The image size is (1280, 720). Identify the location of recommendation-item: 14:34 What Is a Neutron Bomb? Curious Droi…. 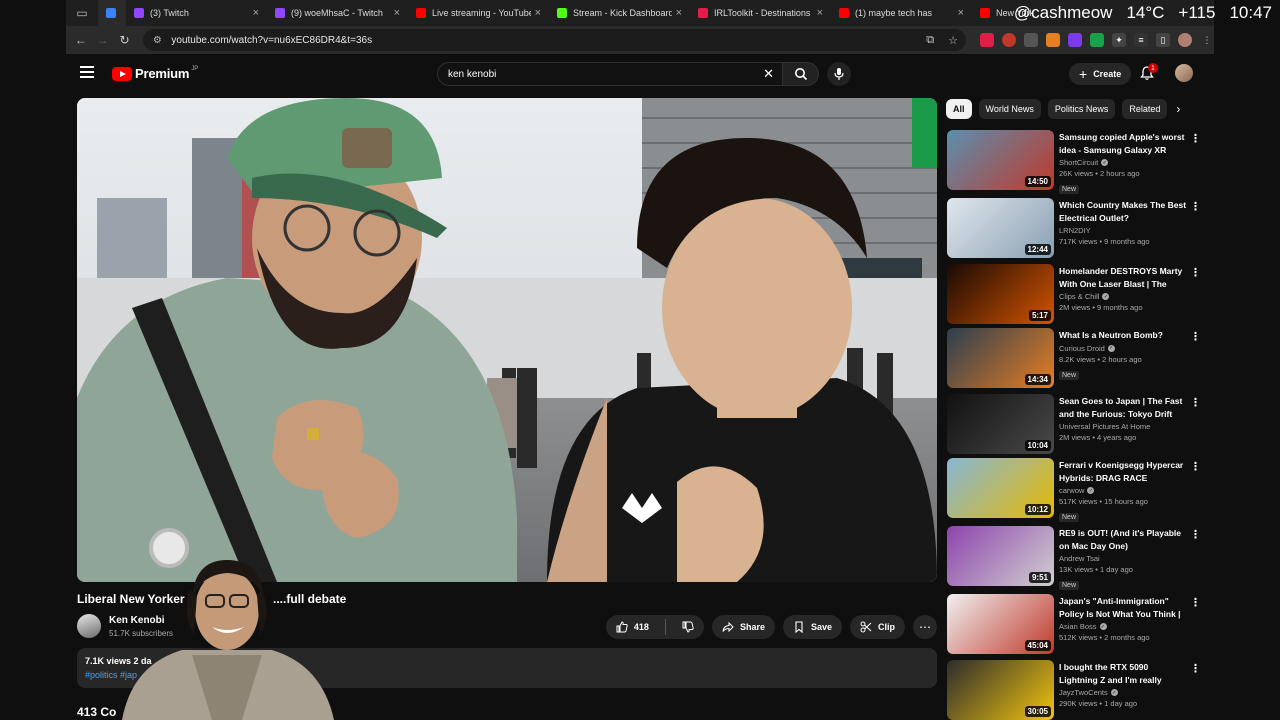
(1077, 361).